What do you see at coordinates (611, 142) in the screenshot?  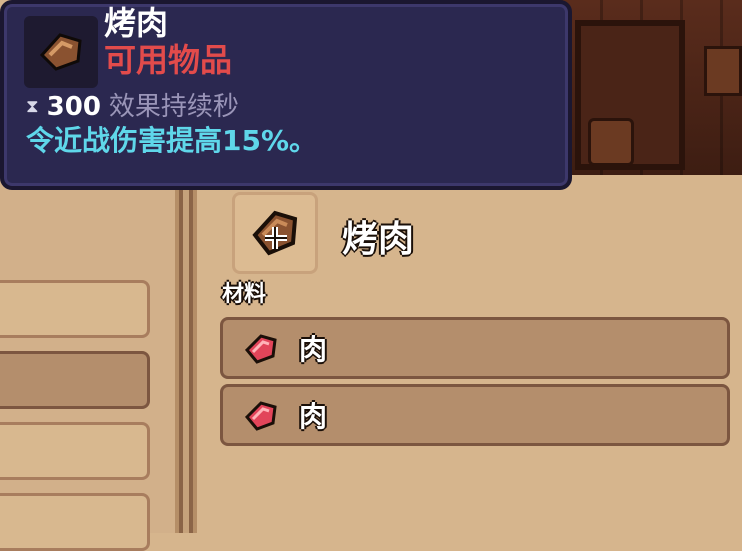 I see `barrel-decoration` at bounding box center [611, 142].